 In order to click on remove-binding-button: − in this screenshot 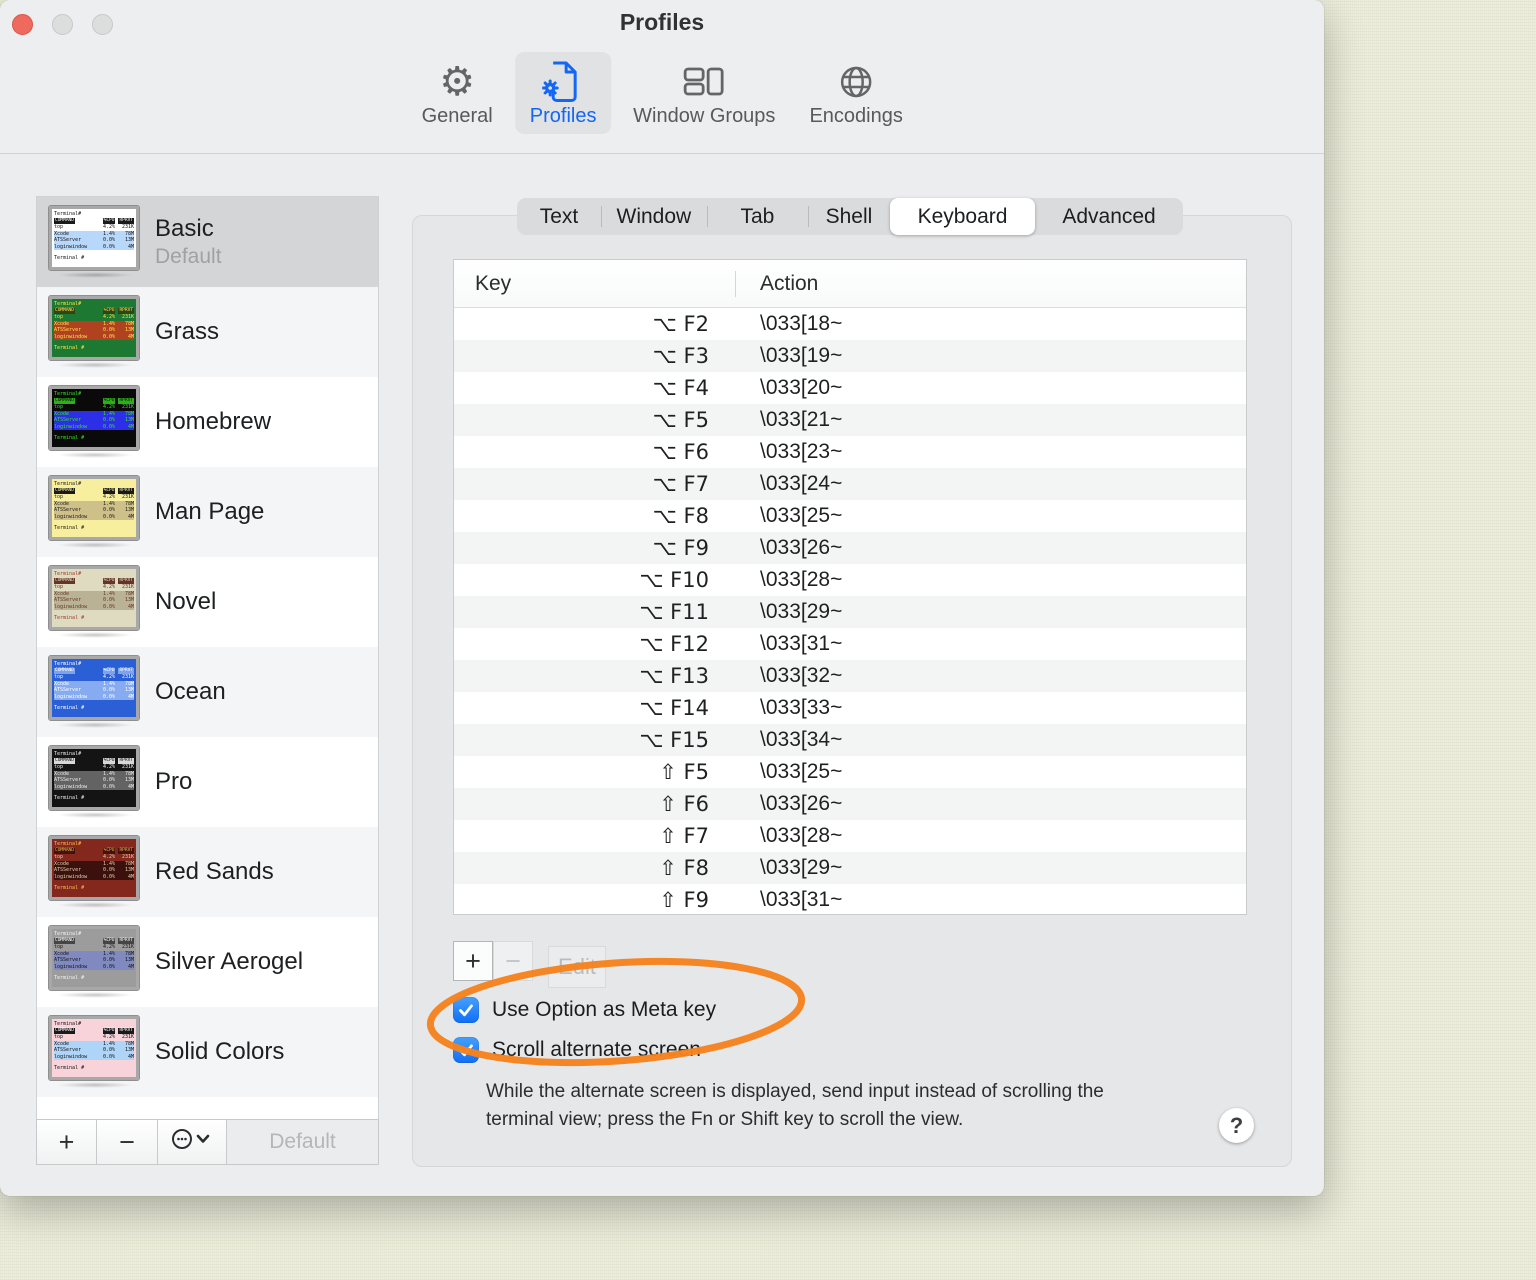, I will do `click(513, 961)`.